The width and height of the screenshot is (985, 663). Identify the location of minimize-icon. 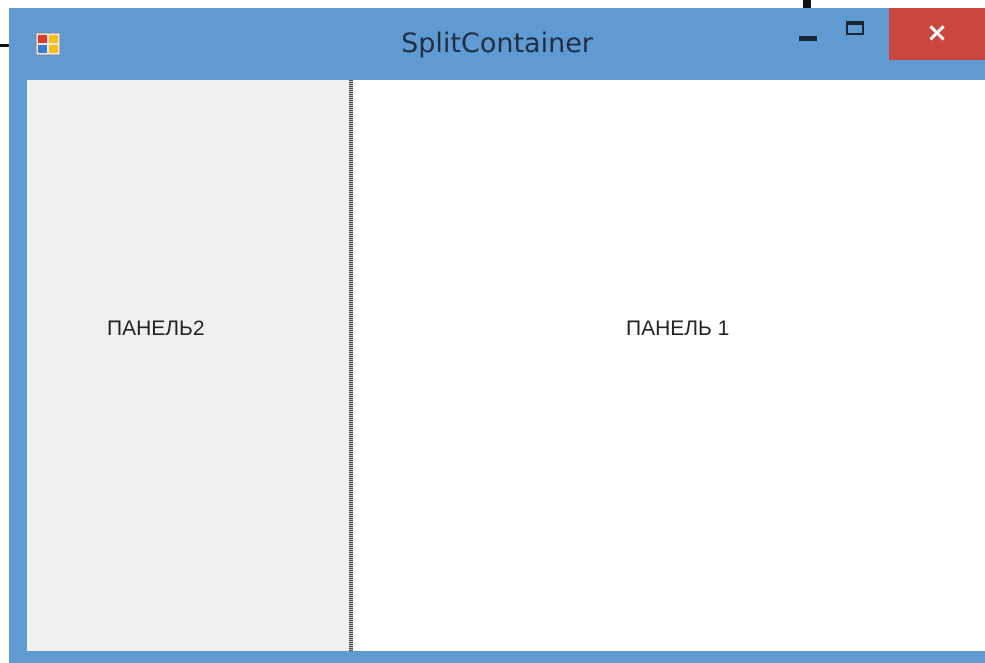
(808, 38).